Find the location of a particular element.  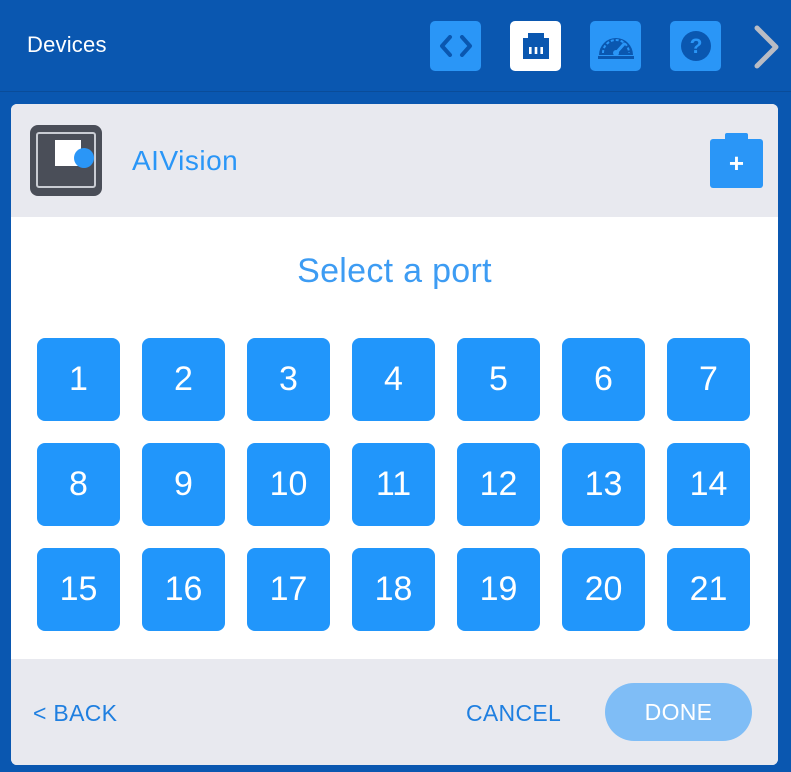

device-header: AIVision + is located at coordinates (394, 160).